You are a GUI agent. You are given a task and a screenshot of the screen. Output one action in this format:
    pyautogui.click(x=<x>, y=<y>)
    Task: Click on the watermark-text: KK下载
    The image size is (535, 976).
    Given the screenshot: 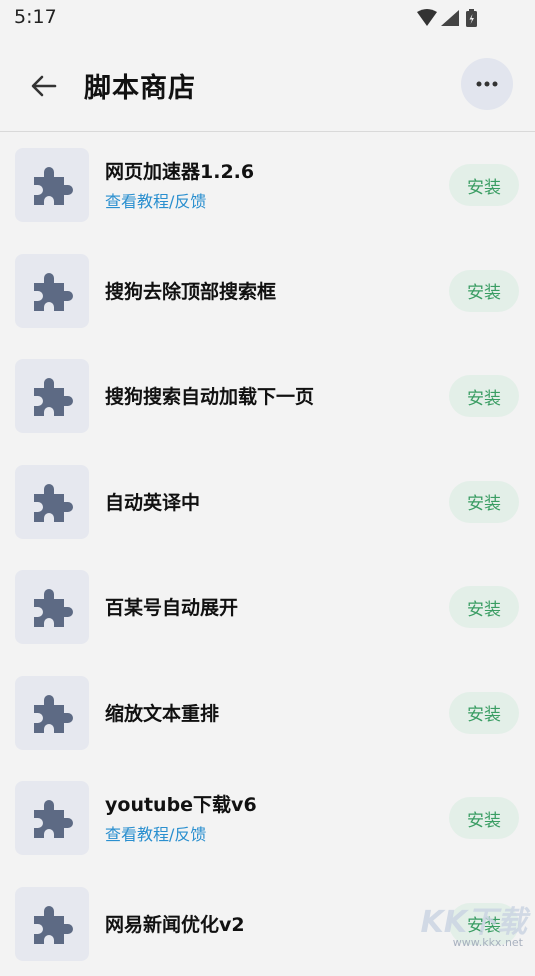 What is the action you would take?
    pyautogui.click(x=474, y=919)
    